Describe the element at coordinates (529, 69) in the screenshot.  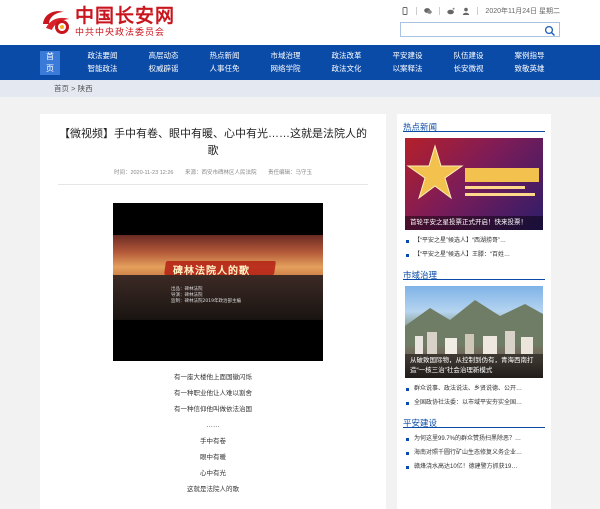
I see `nav-item-zhijing-yingxiong: 致敬英雄` at that location.